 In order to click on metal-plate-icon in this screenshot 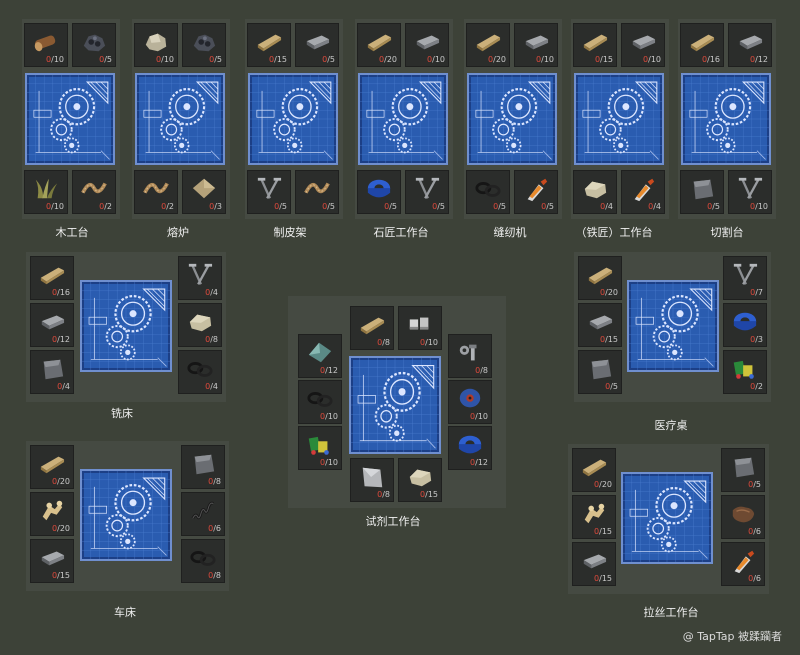, I will do `click(600, 369)`.